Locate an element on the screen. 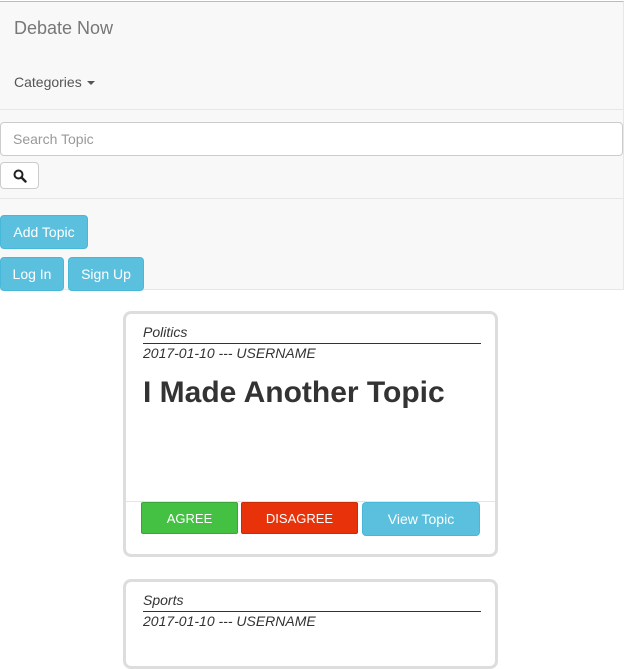  add-topic-button: Add Topic is located at coordinates (44, 232).